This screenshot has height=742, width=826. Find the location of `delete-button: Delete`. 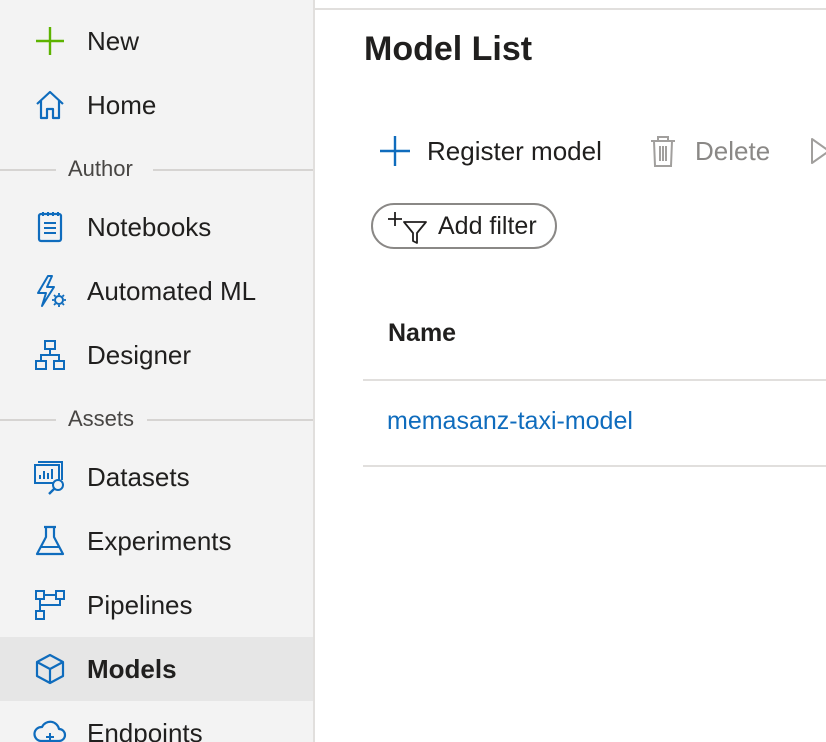

delete-button: Delete is located at coordinates (707, 151).